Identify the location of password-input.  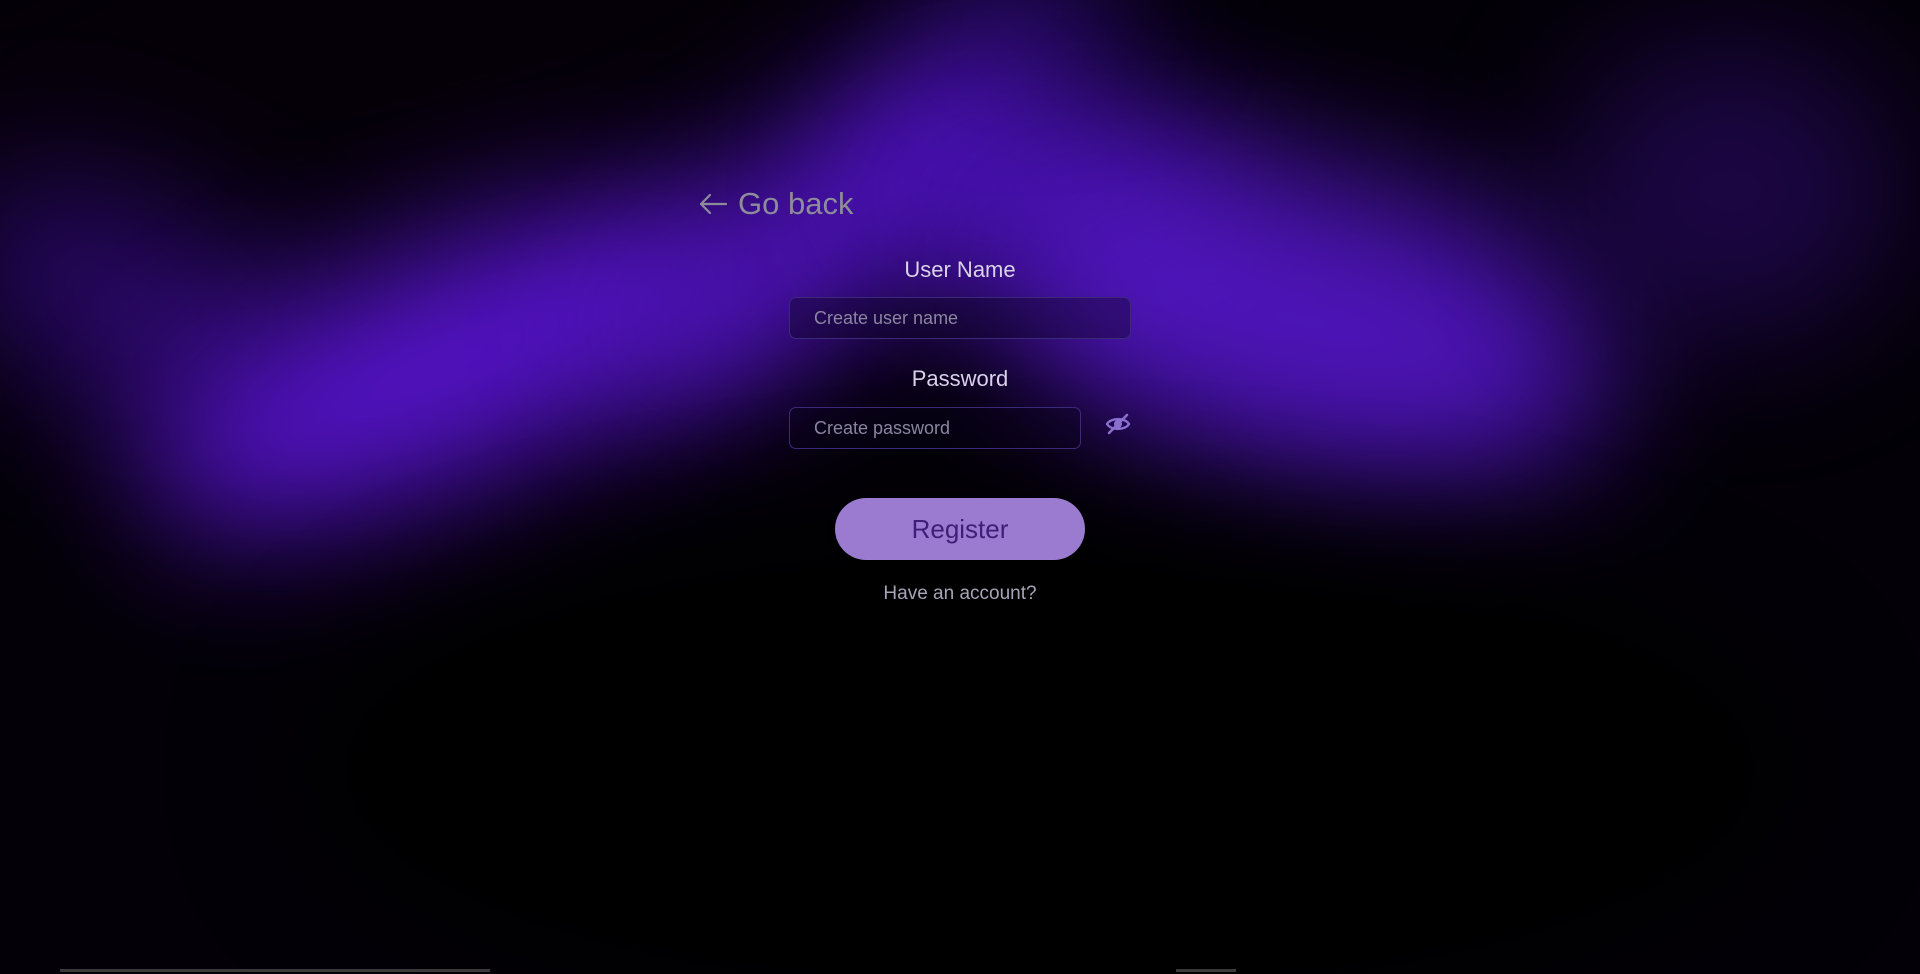
(935, 428).